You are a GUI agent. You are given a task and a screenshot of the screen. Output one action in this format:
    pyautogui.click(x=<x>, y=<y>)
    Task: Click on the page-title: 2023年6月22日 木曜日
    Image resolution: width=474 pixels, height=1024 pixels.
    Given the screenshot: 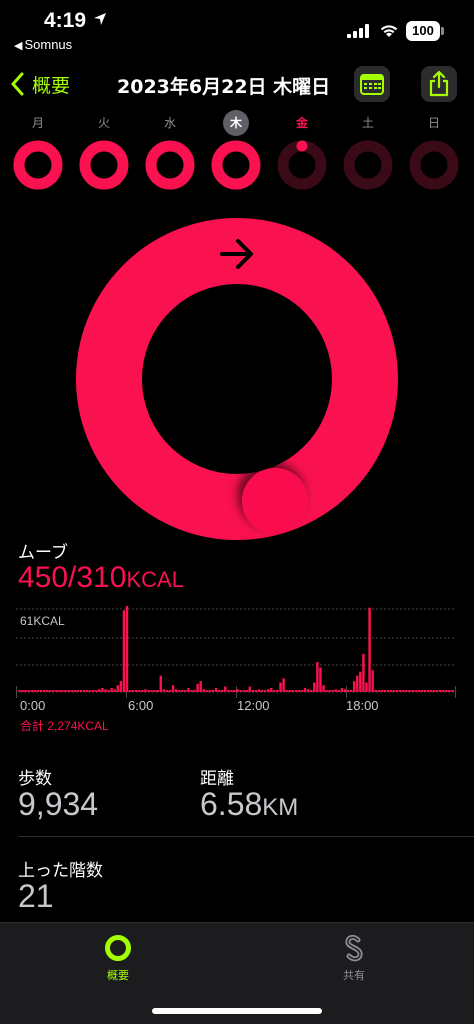 What is the action you would take?
    pyautogui.click(x=224, y=87)
    